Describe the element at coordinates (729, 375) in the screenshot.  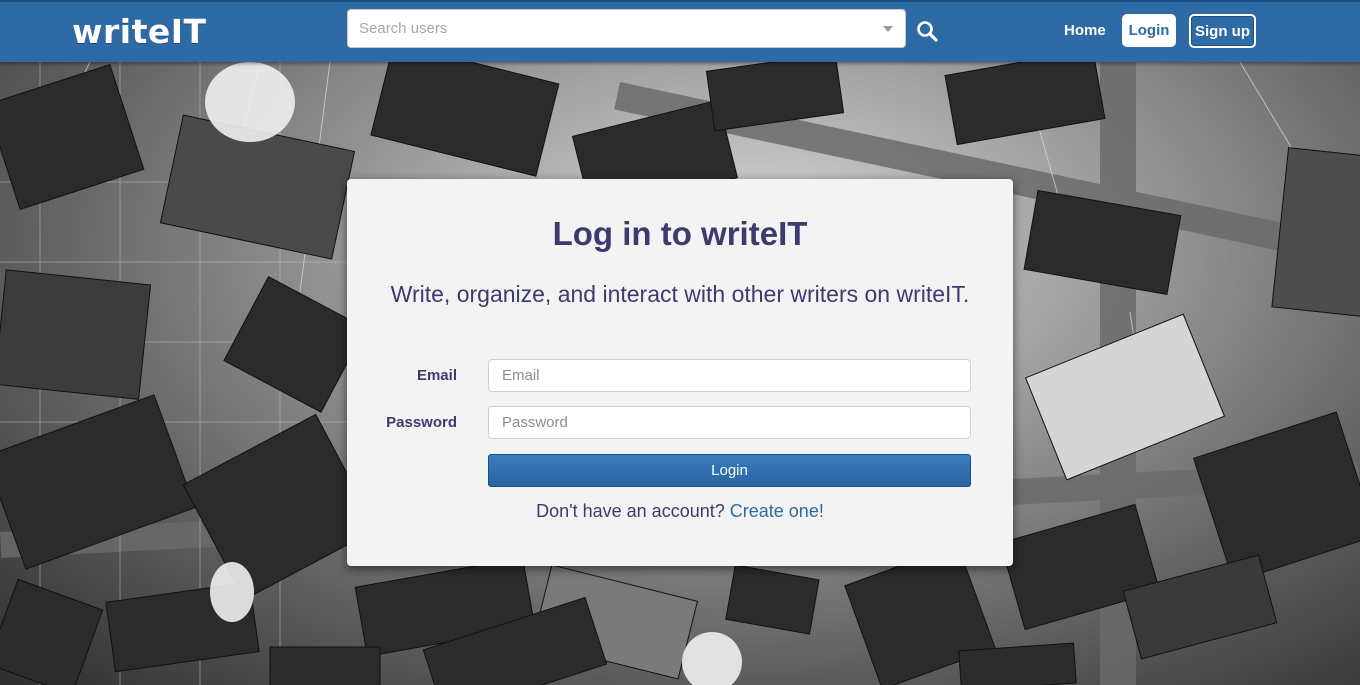
I see `email-field` at that location.